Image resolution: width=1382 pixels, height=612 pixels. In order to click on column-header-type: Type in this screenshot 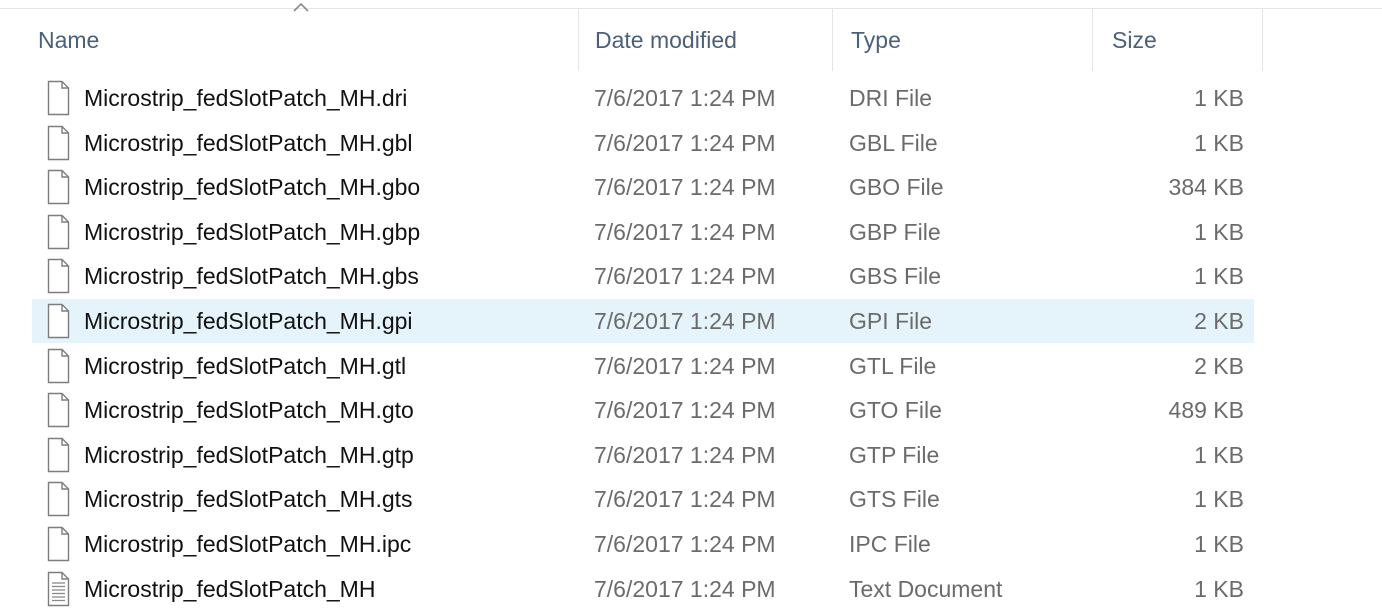, I will do `click(971, 40)`.